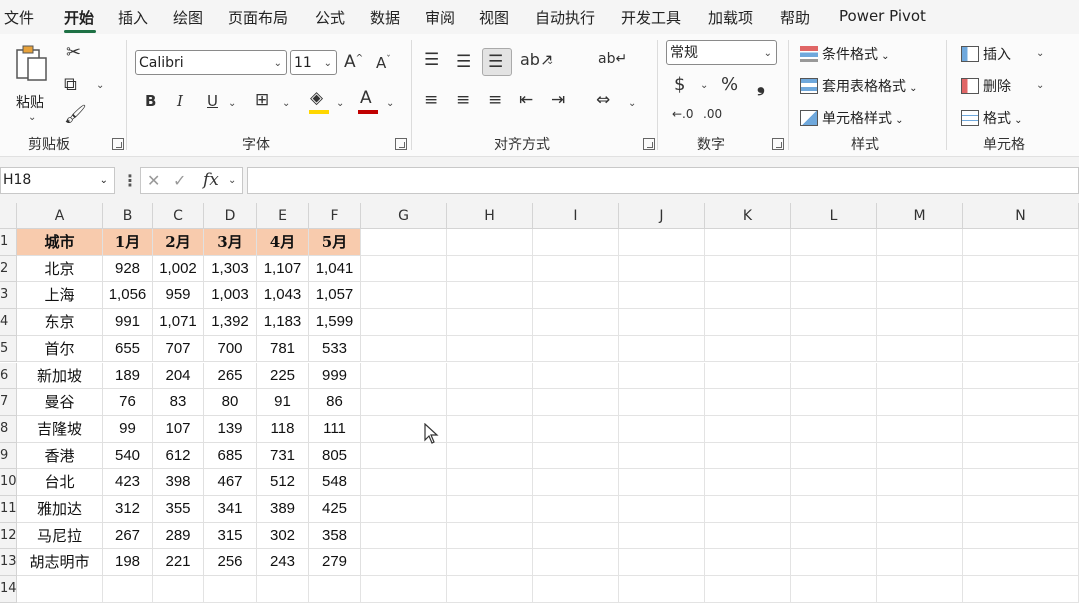 Image resolution: width=1079 pixels, height=603 pixels. Describe the element at coordinates (8, 429) in the screenshot. I see `row-header: 8` at that location.